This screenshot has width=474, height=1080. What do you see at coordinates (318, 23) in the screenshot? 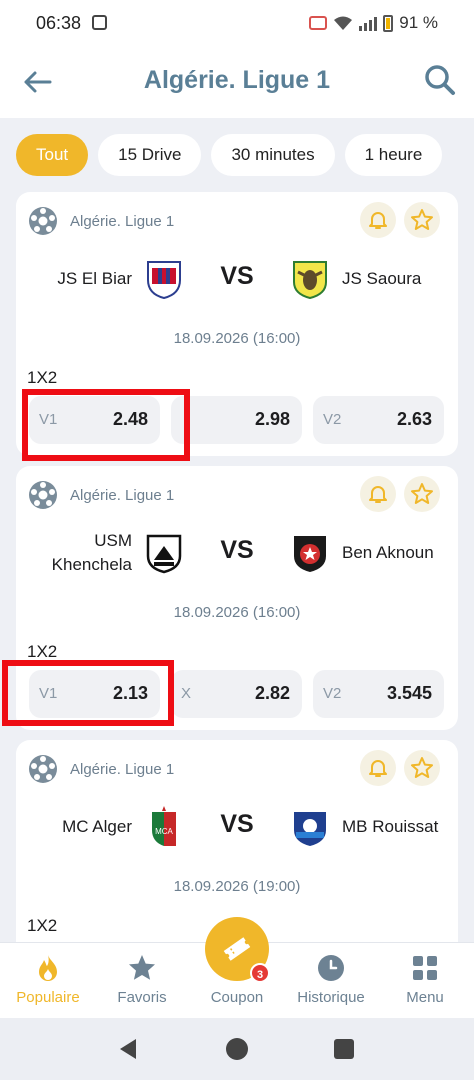
I see `cast-icon` at bounding box center [318, 23].